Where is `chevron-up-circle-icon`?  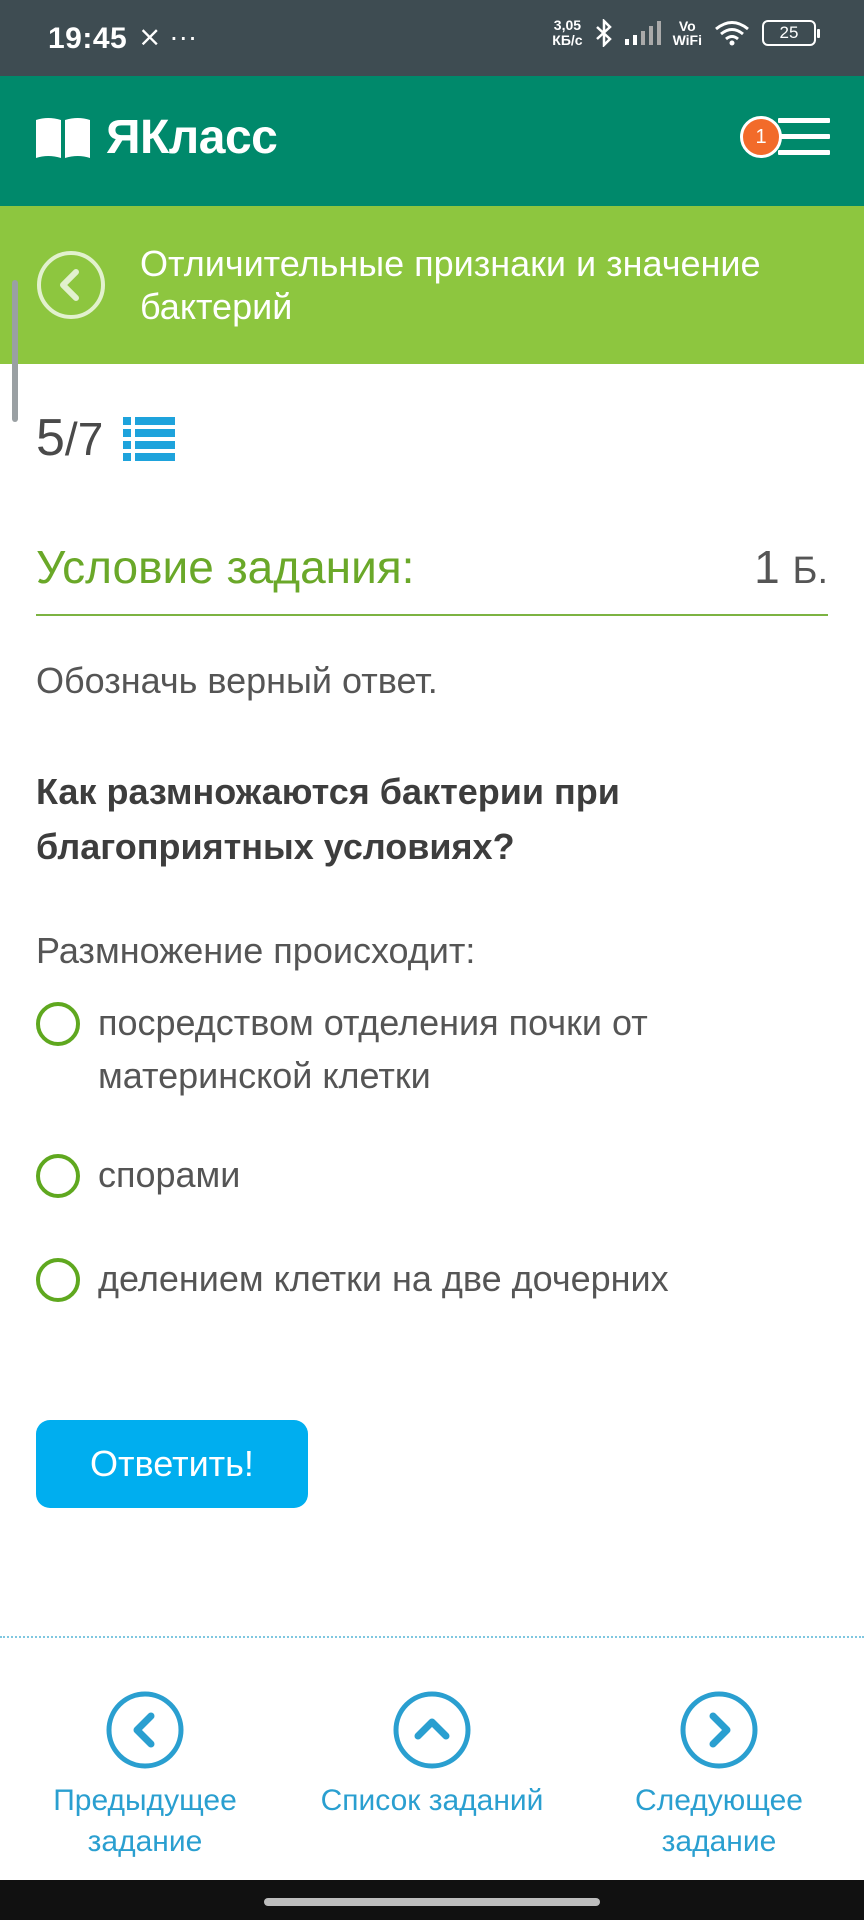 chevron-up-circle-icon is located at coordinates (432, 1730).